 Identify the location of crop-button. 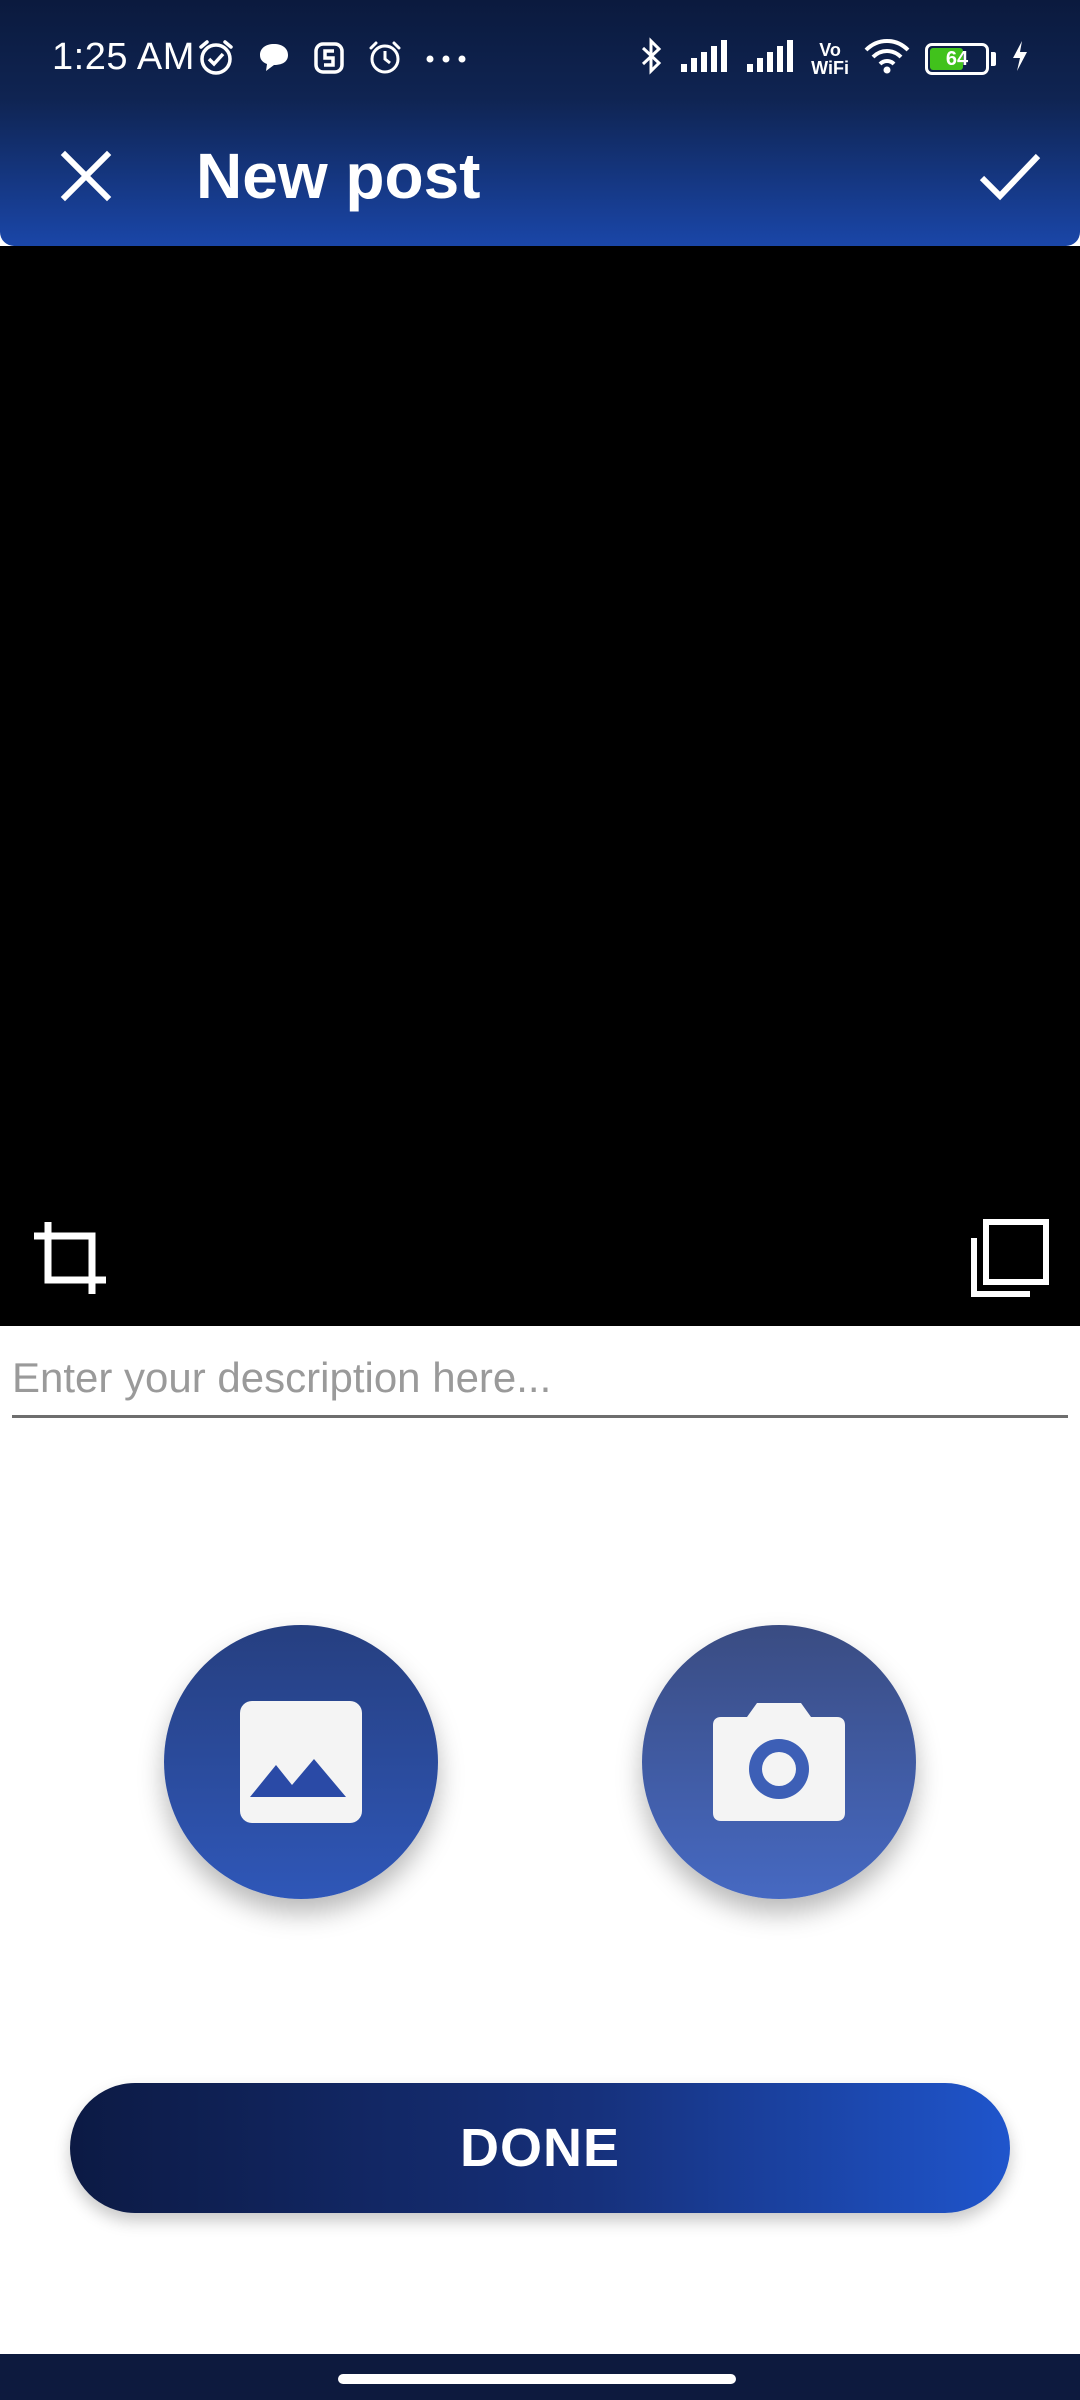
(70, 1258).